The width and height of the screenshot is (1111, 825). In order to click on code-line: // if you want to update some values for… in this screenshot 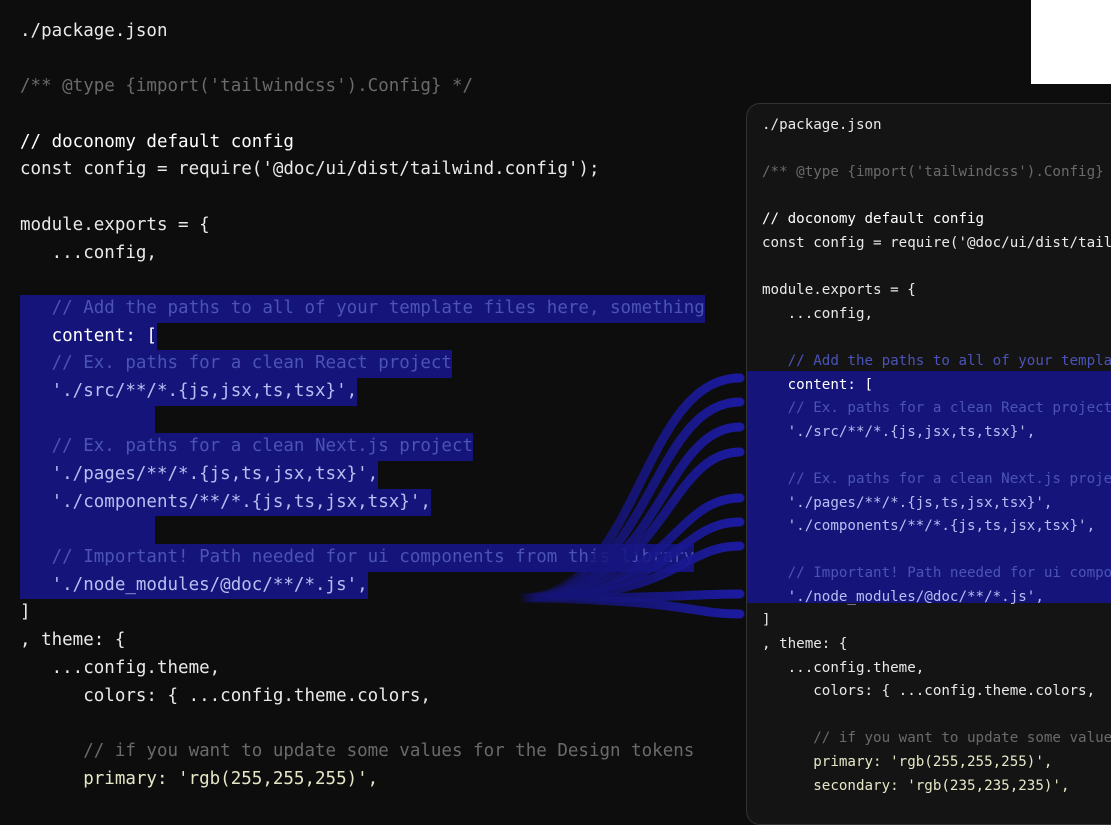, I will do `click(357, 750)`.